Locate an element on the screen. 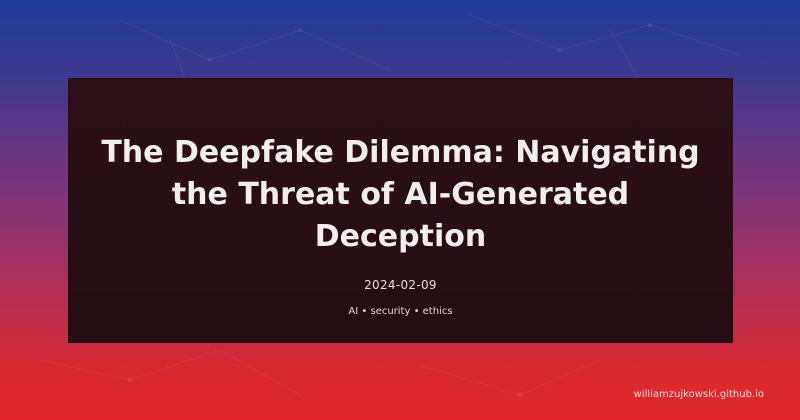  post-date: 2024-02-09 is located at coordinates (400, 285).